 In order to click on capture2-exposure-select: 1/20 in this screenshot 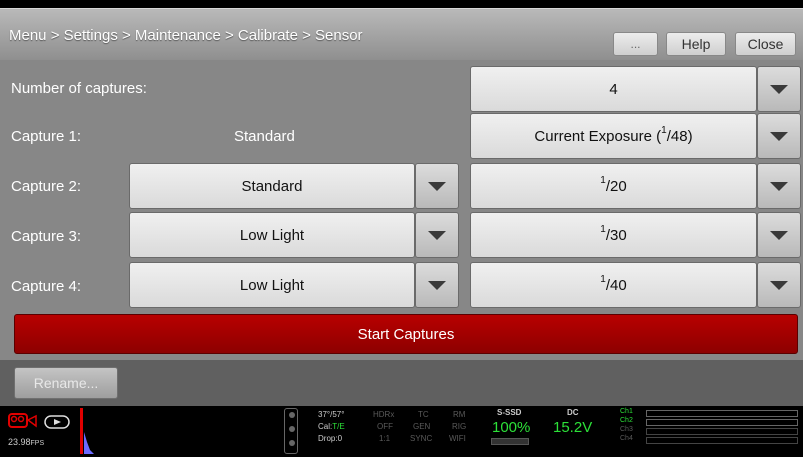, I will do `click(613, 186)`.